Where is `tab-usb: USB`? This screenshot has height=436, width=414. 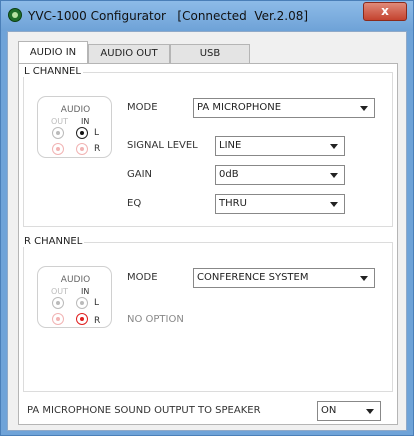
tab-usb: USB is located at coordinates (210, 53).